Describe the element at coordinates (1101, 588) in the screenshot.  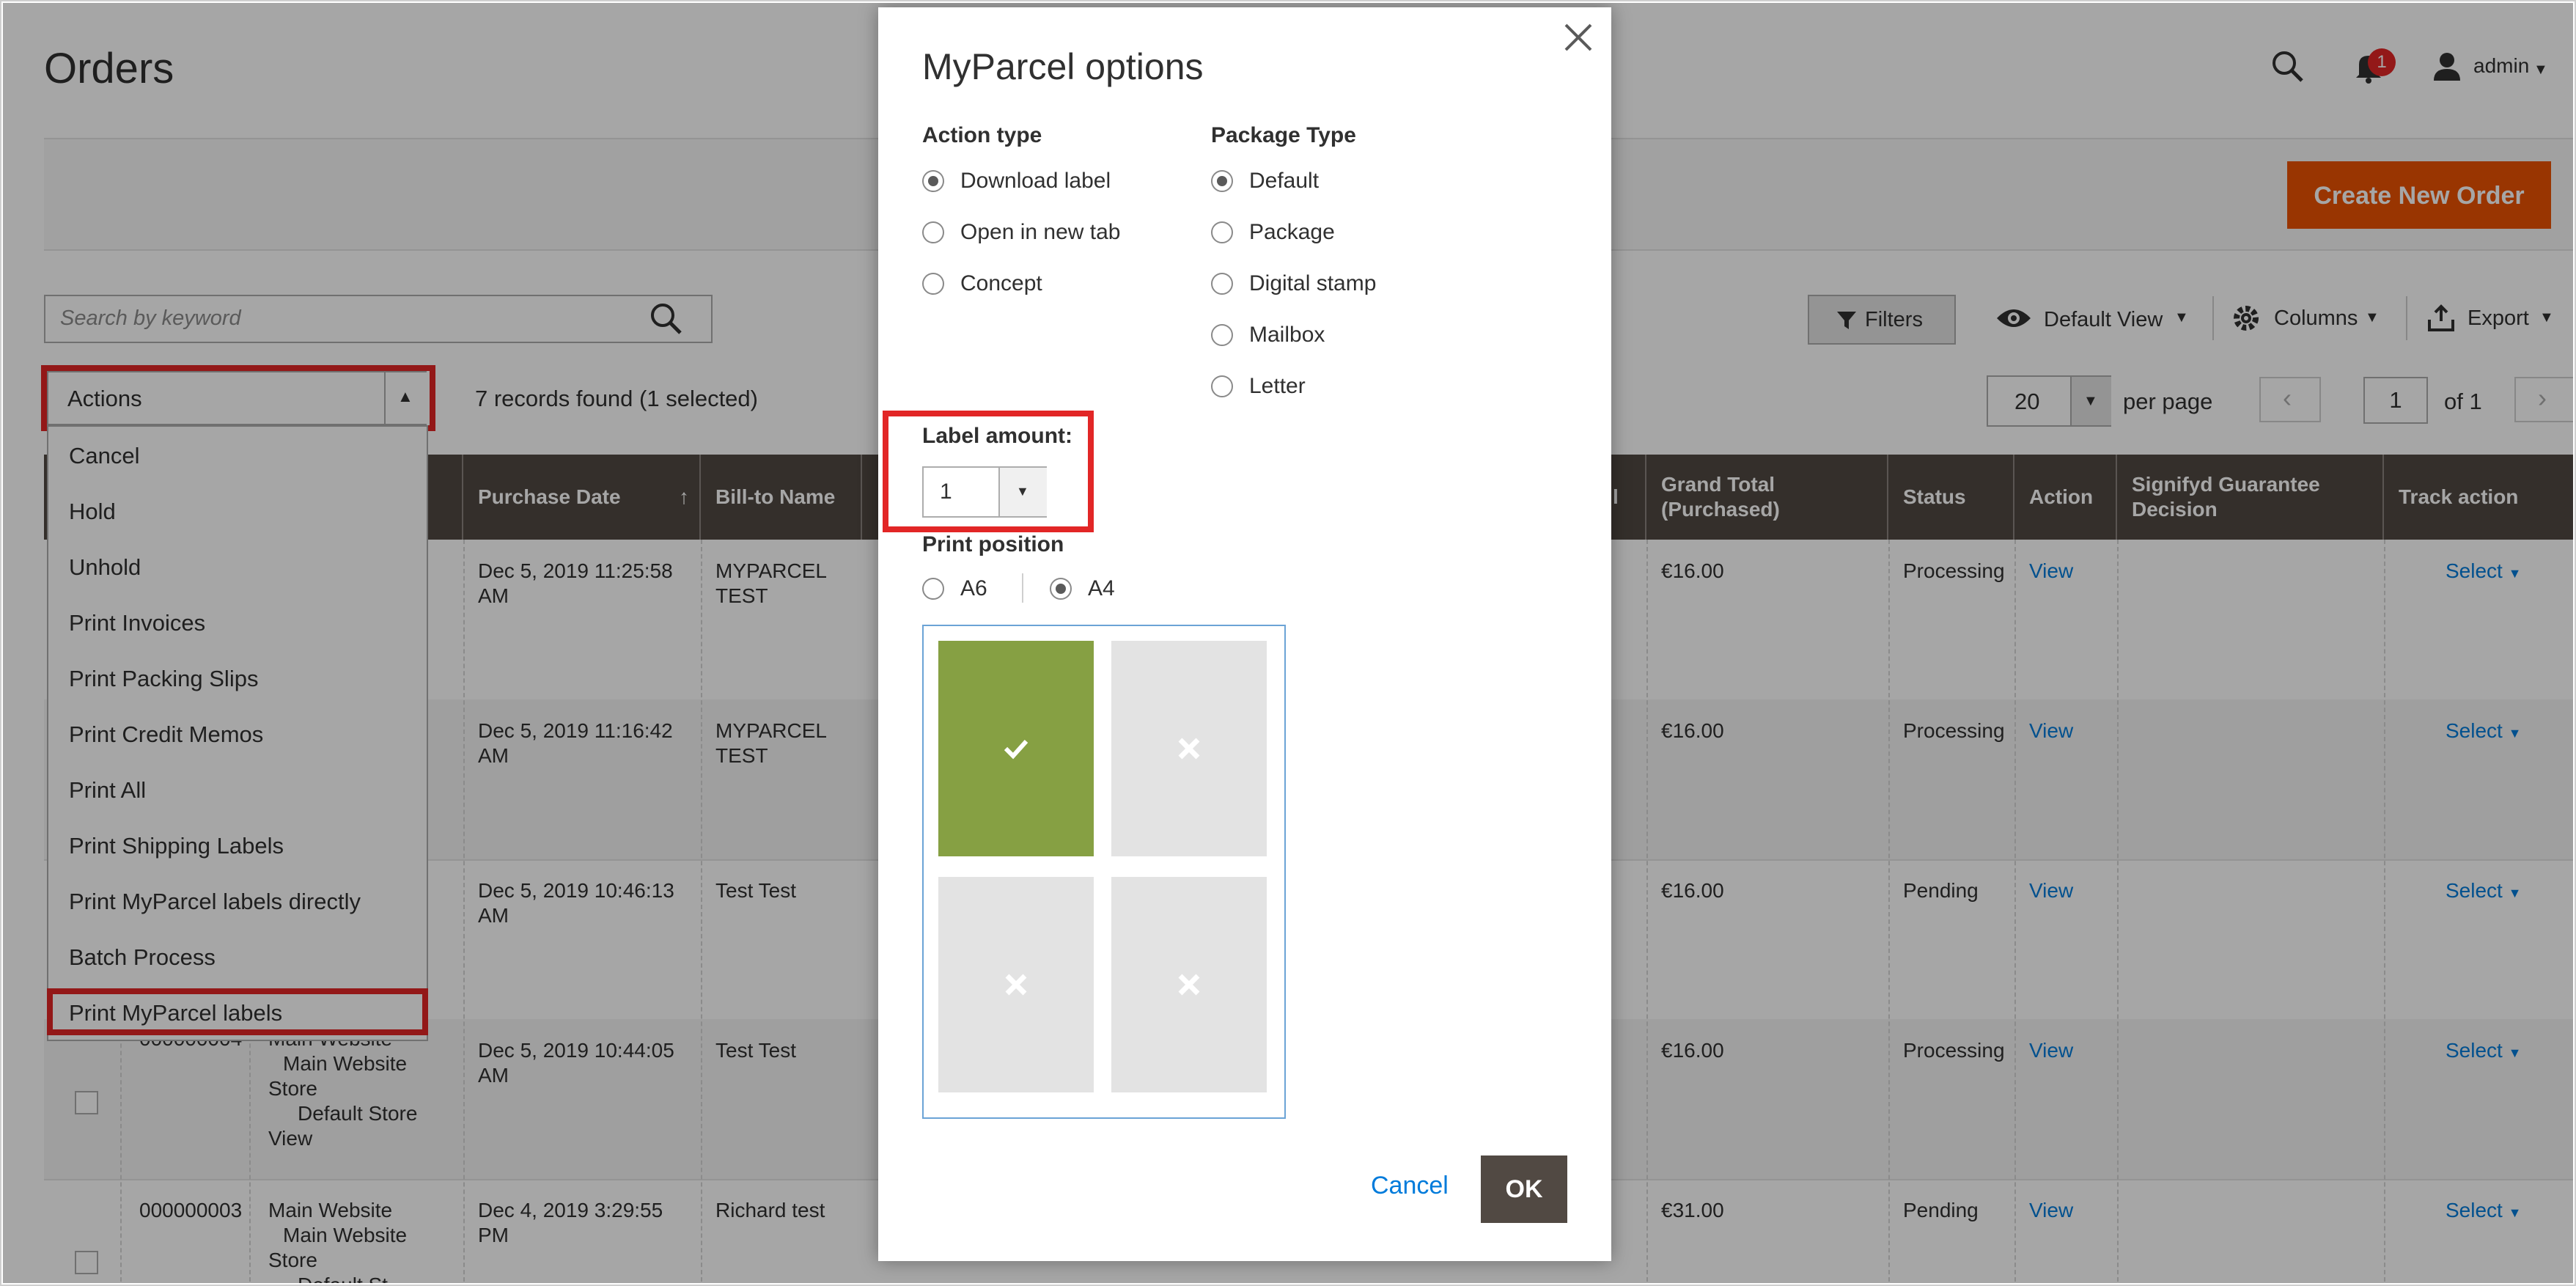
I see `radio-label: A4` at that location.